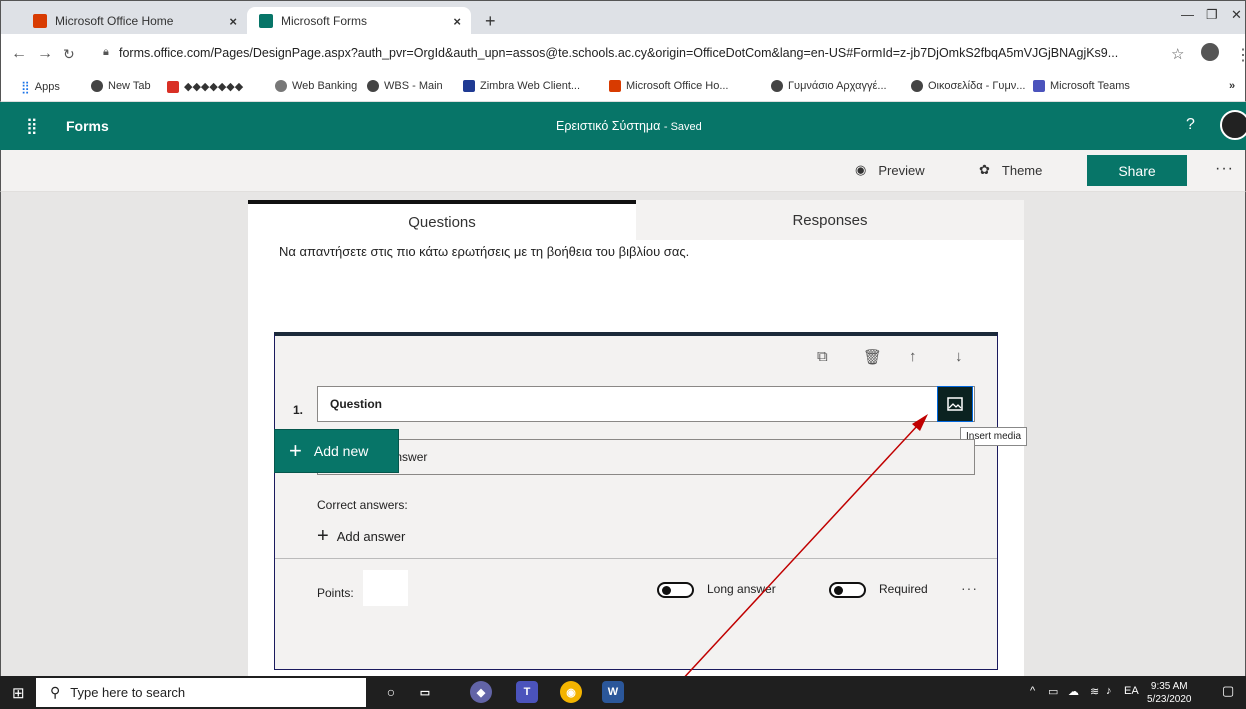 The height and width of the screenshot is (709, 1246). I want to click on reload-icon: ↻, so click(69, 54).